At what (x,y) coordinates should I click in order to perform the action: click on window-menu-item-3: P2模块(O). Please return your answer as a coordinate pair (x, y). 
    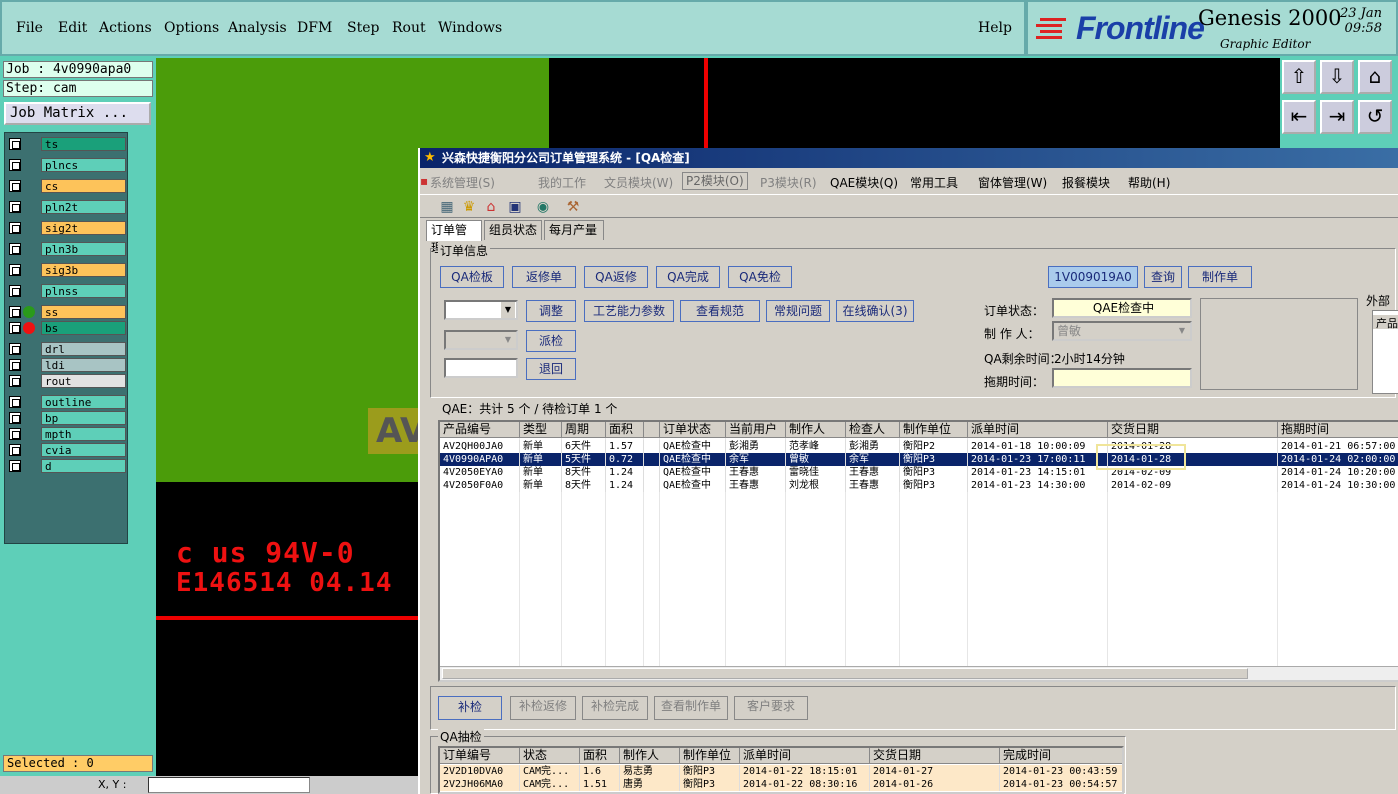
    Looking at the image, I should click on (715, 181).